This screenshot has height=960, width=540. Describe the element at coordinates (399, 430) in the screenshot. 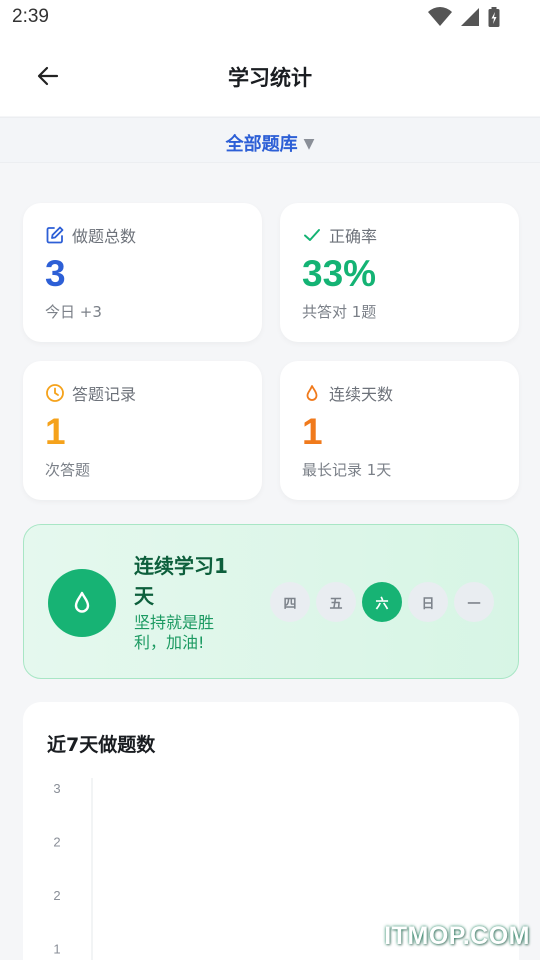

I see `stat-card-streak: 连续天数 1 最长记录 1天` at that location.